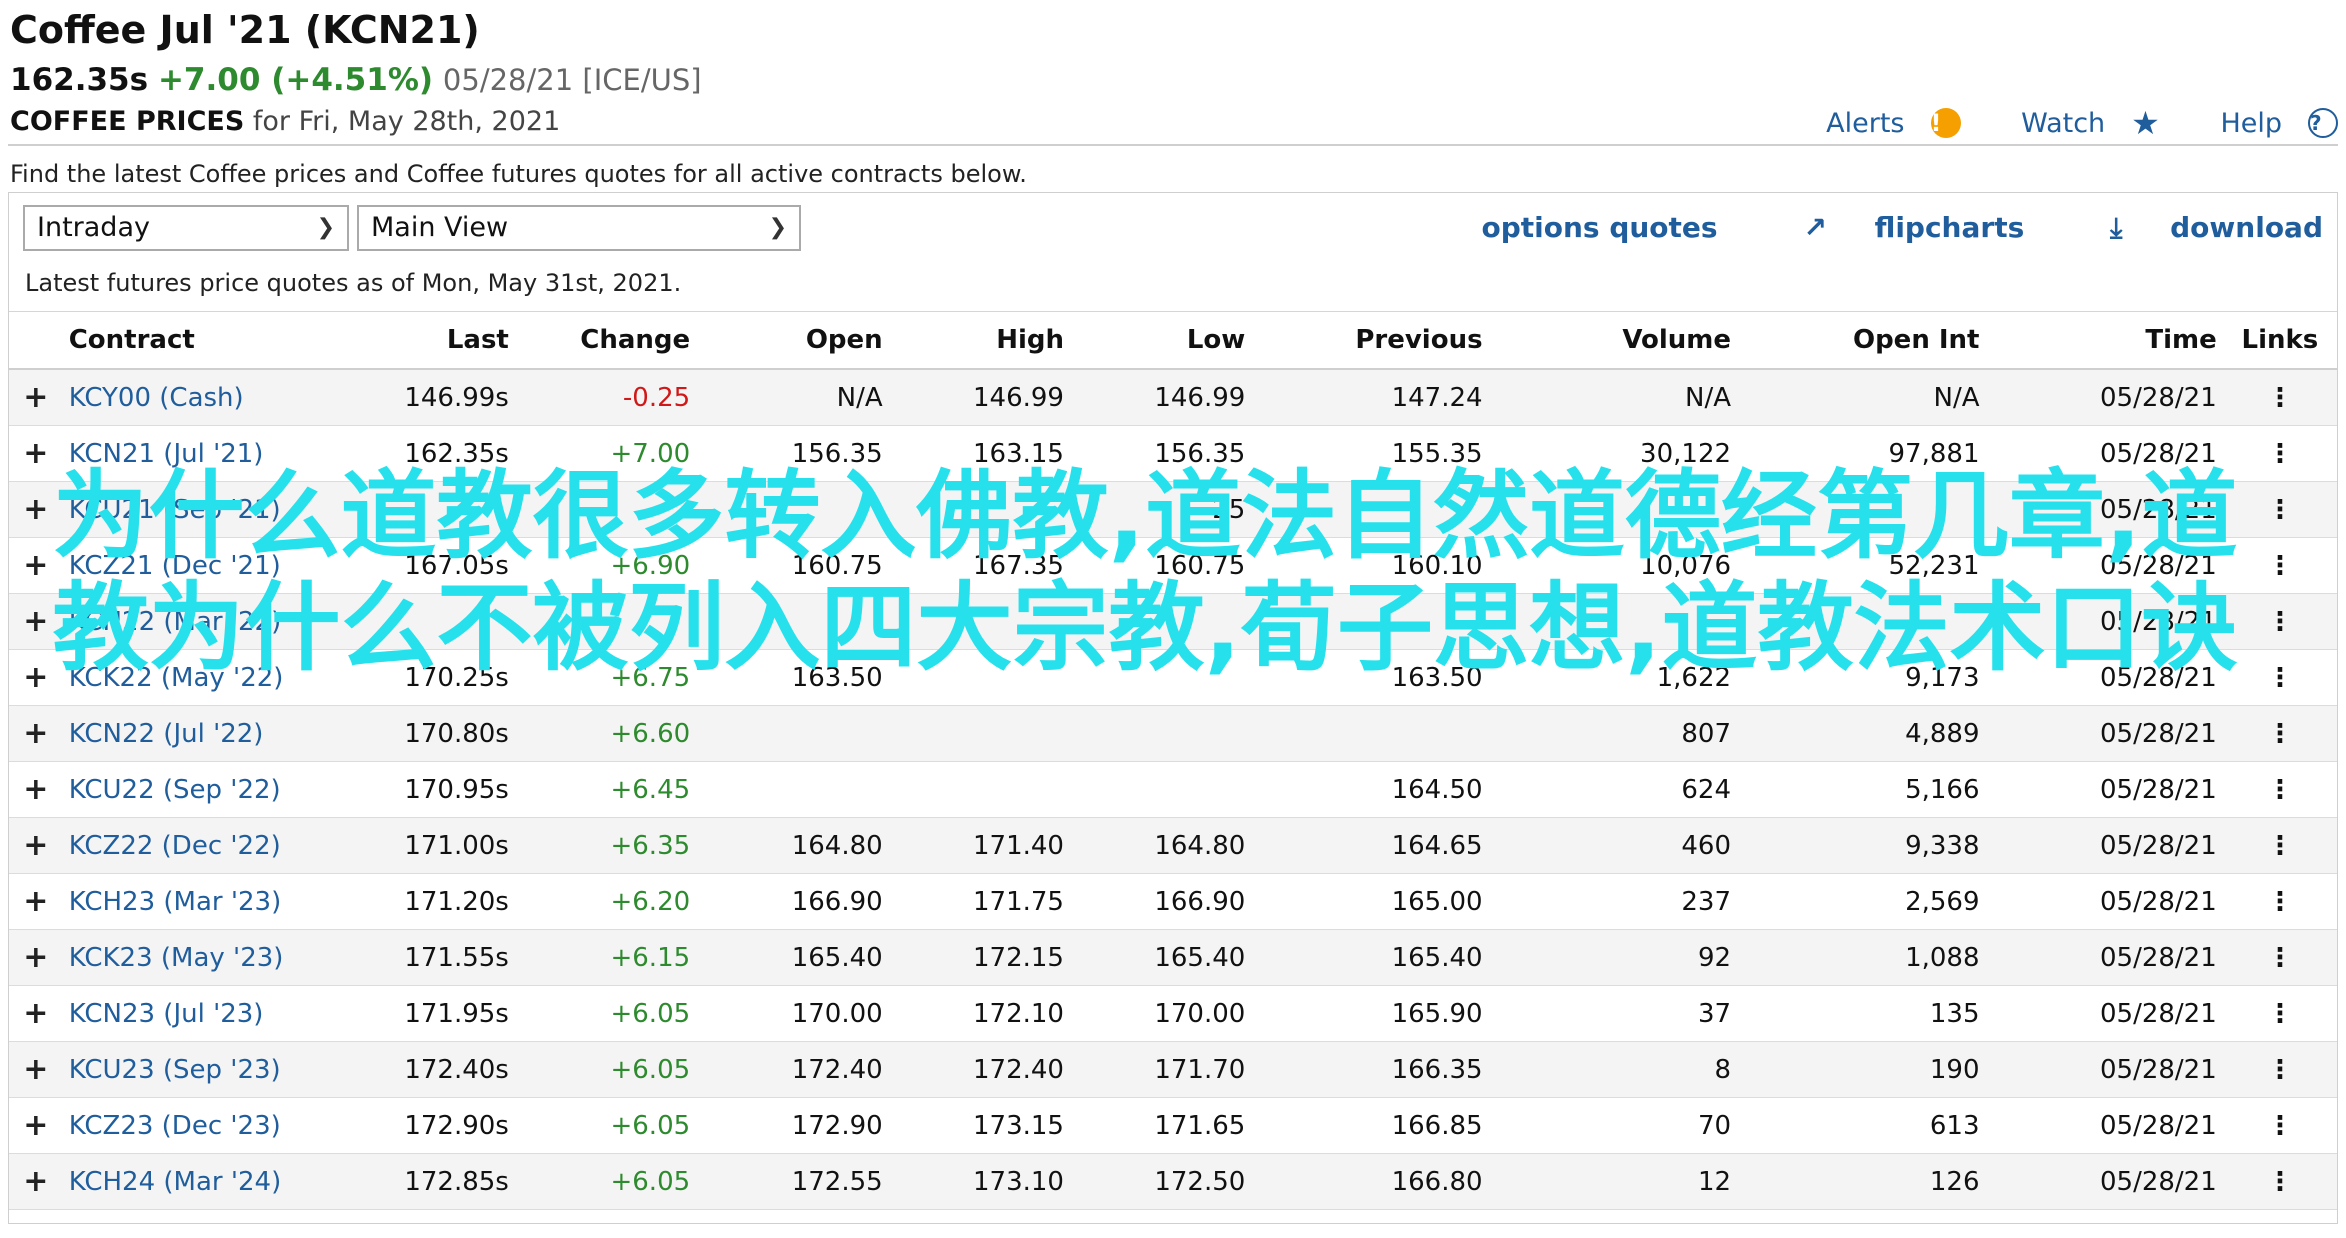 The image size is (2346, 1238). Describe the element at coordinates (792, 340) in the screenshot. I see `column-header: Open` at that location.